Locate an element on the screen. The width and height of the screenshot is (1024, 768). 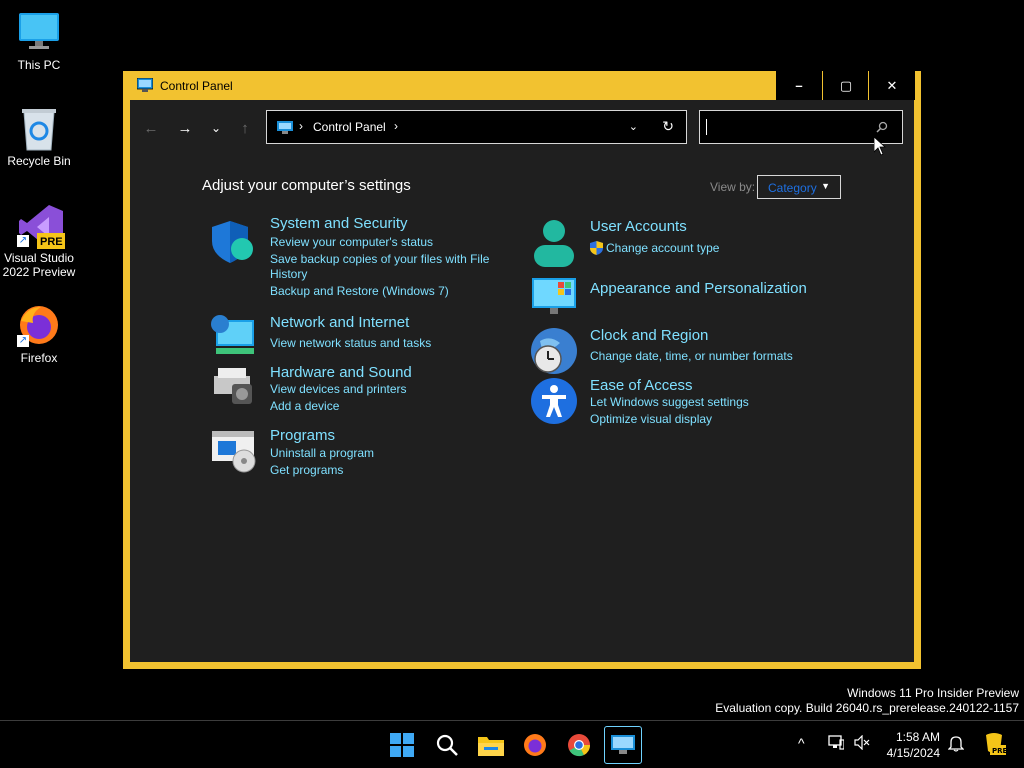
search-box is located at coordinates (801, 127).